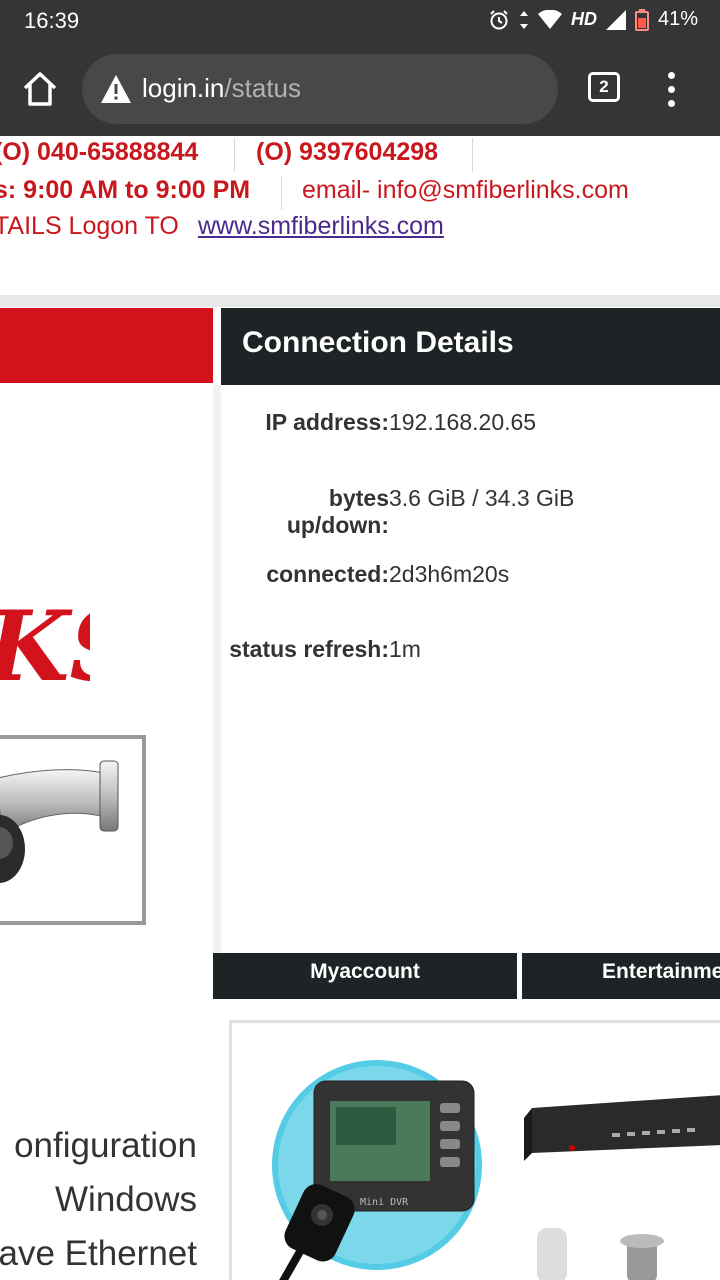 The width and height of the screenshot is (720, 1280). What do you see at coordinates (672, 90) in the screenshot?
I see `overflow-menu-icon` at bounding box center [672, 90].